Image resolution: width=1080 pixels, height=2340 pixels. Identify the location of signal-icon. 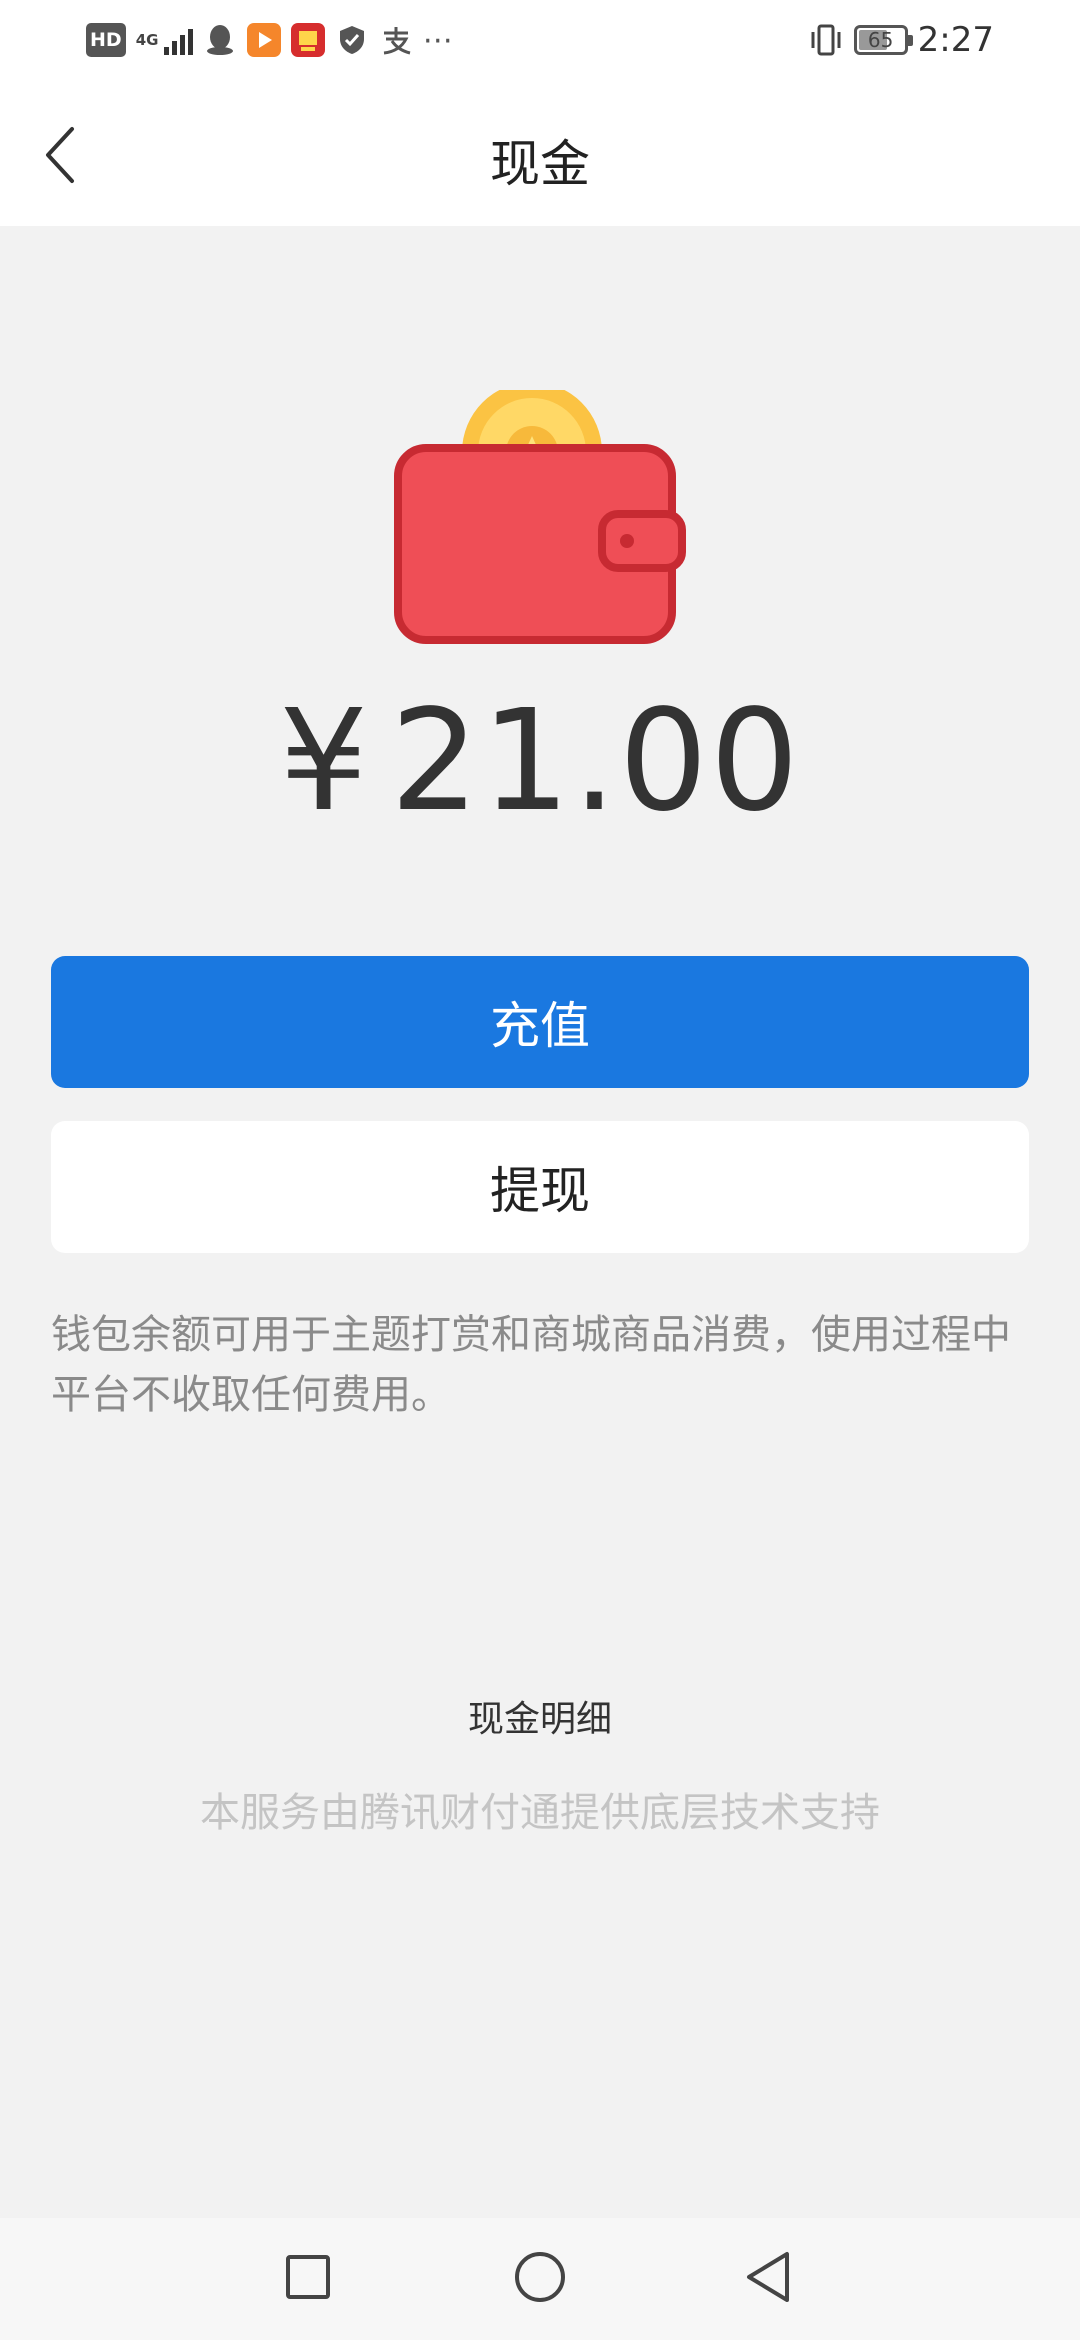
(178, 40).